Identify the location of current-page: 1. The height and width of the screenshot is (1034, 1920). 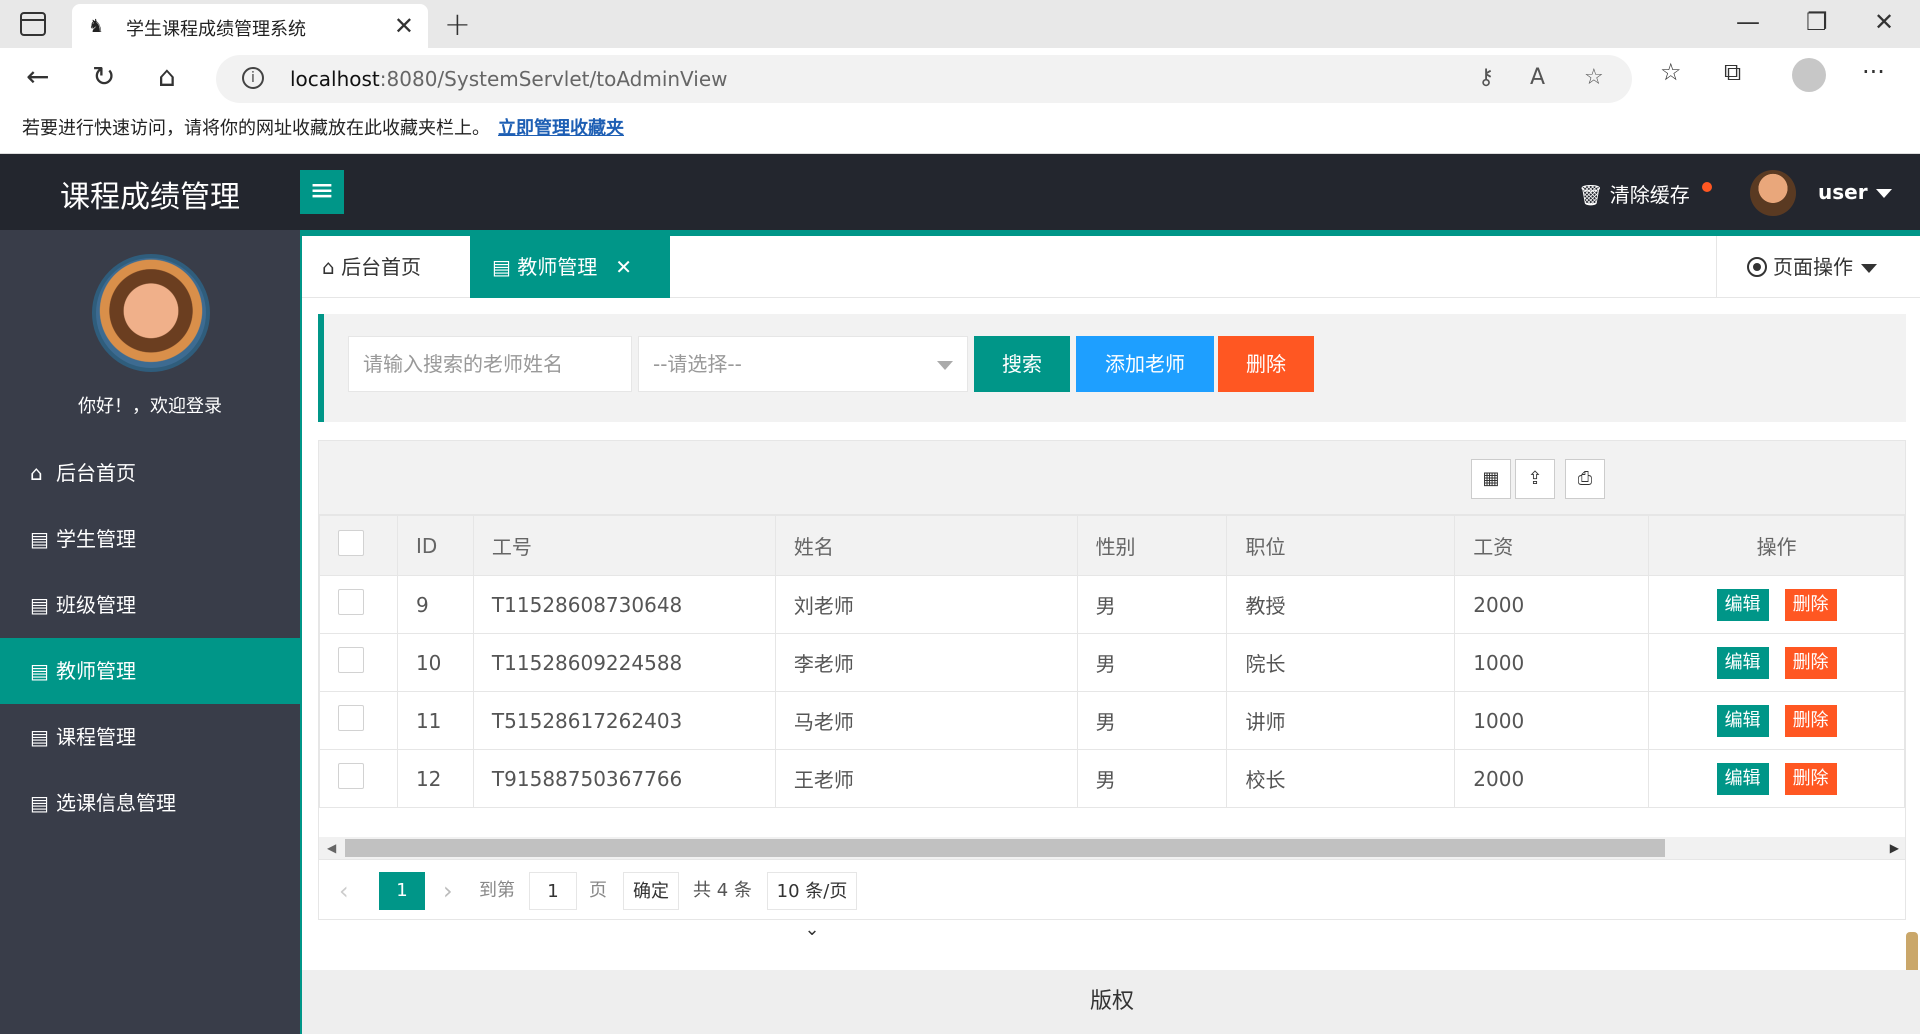
(402, 891).